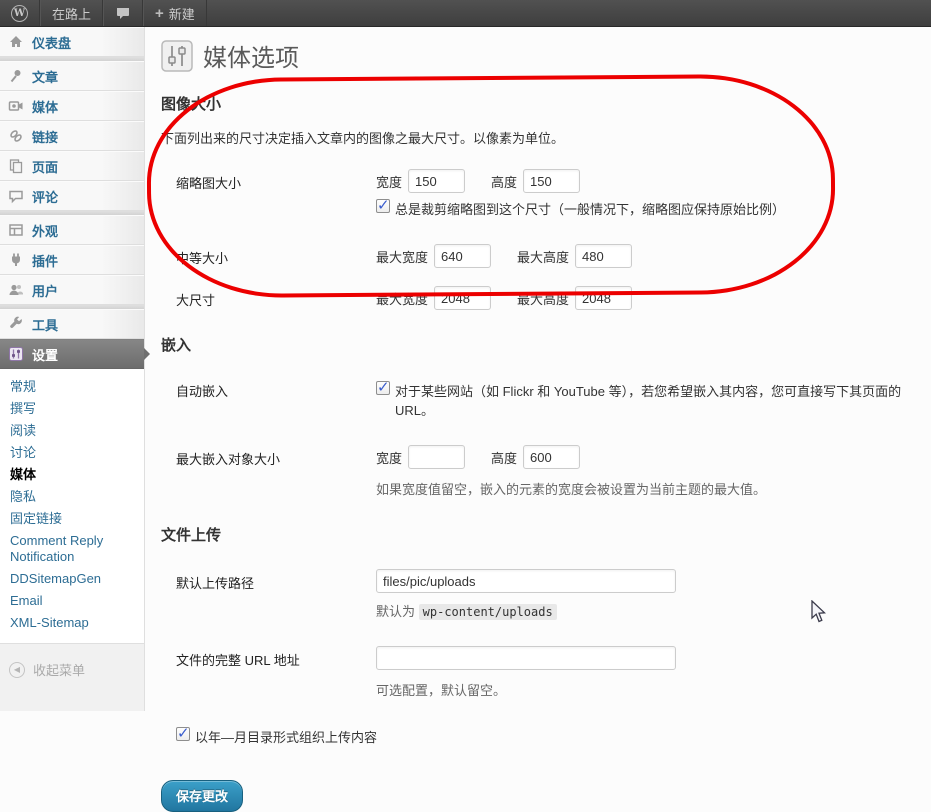 The width and height of the screenshot is (931, 812). Describe the element at coordinates (16, 197) in the screenshot. I see `comments-bubble-icon` at that location.